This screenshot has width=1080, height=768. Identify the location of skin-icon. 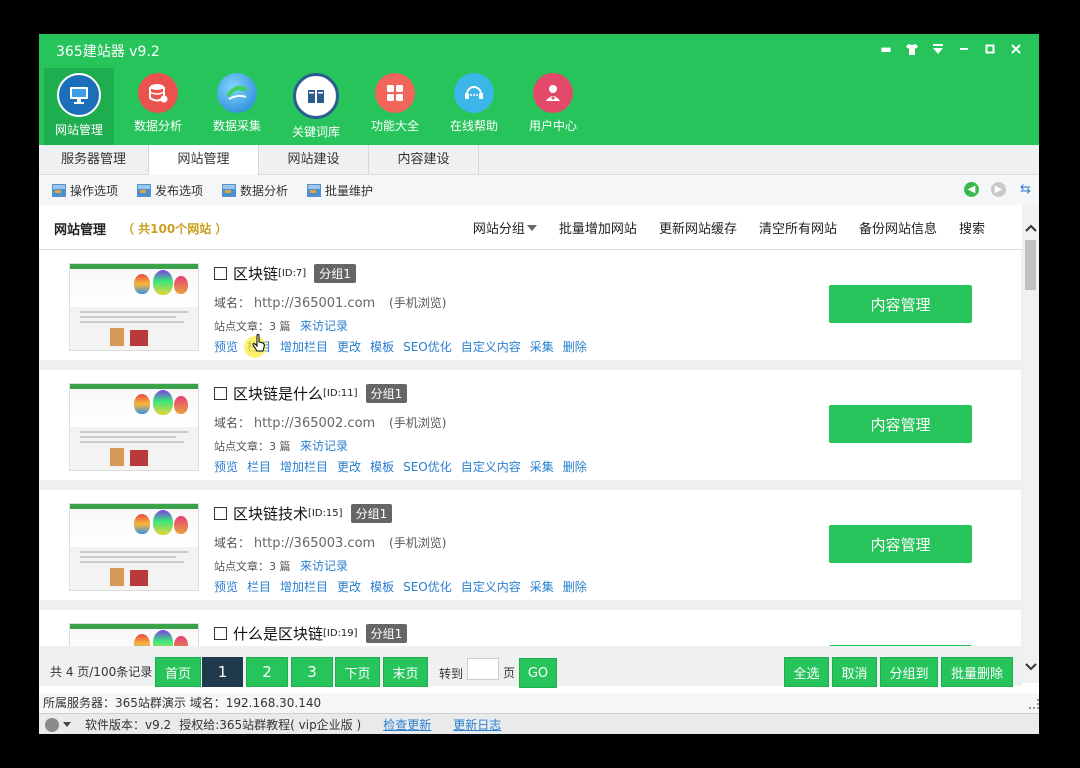
(912, 49).